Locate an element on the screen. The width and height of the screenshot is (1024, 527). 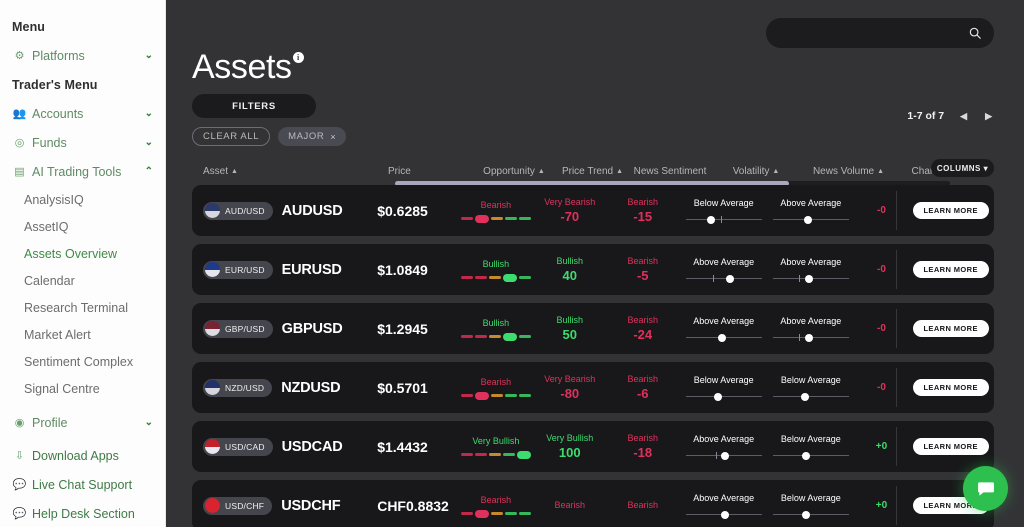
filter-chip-major: MAJOR × is located at coordinates (312, 136).